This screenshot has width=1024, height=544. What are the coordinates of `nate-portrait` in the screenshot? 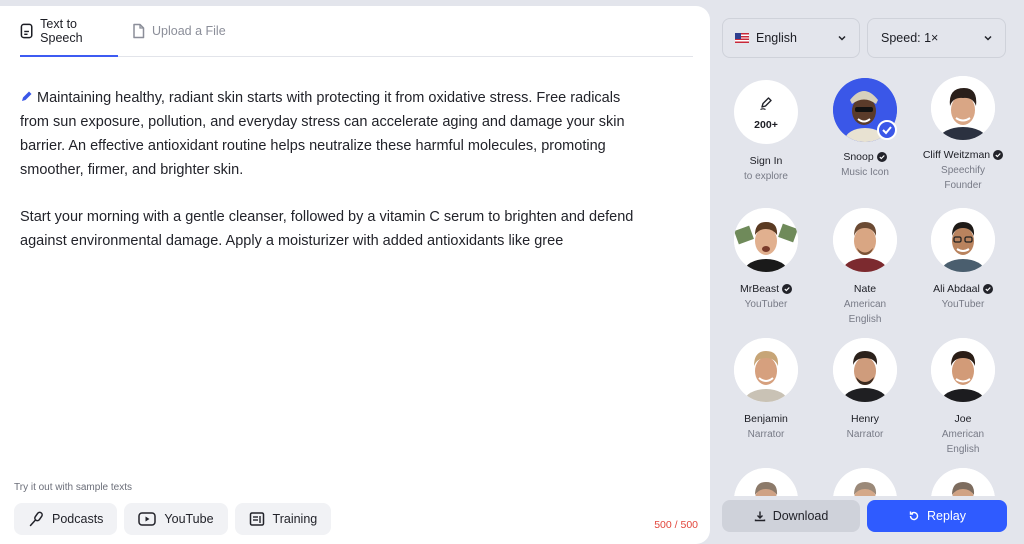 It's located at (865, 240).